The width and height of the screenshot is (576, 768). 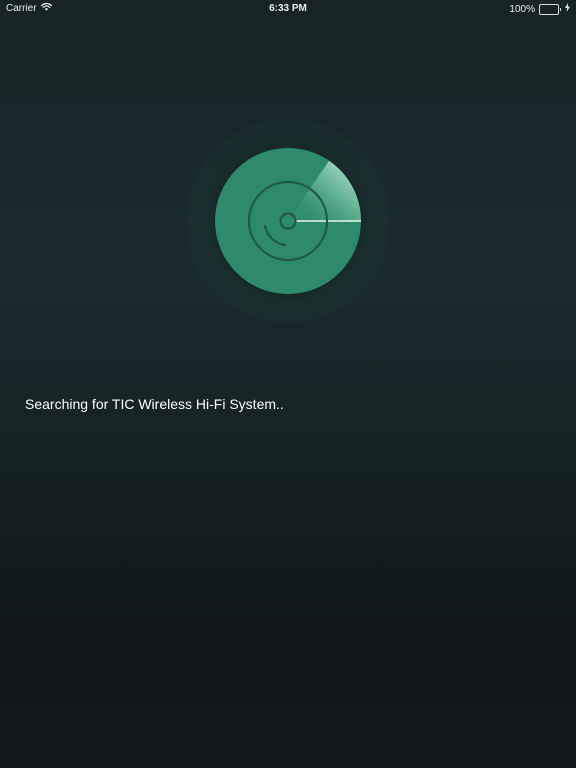 I want to click on scanner-disc, so click(x=288, y=221).